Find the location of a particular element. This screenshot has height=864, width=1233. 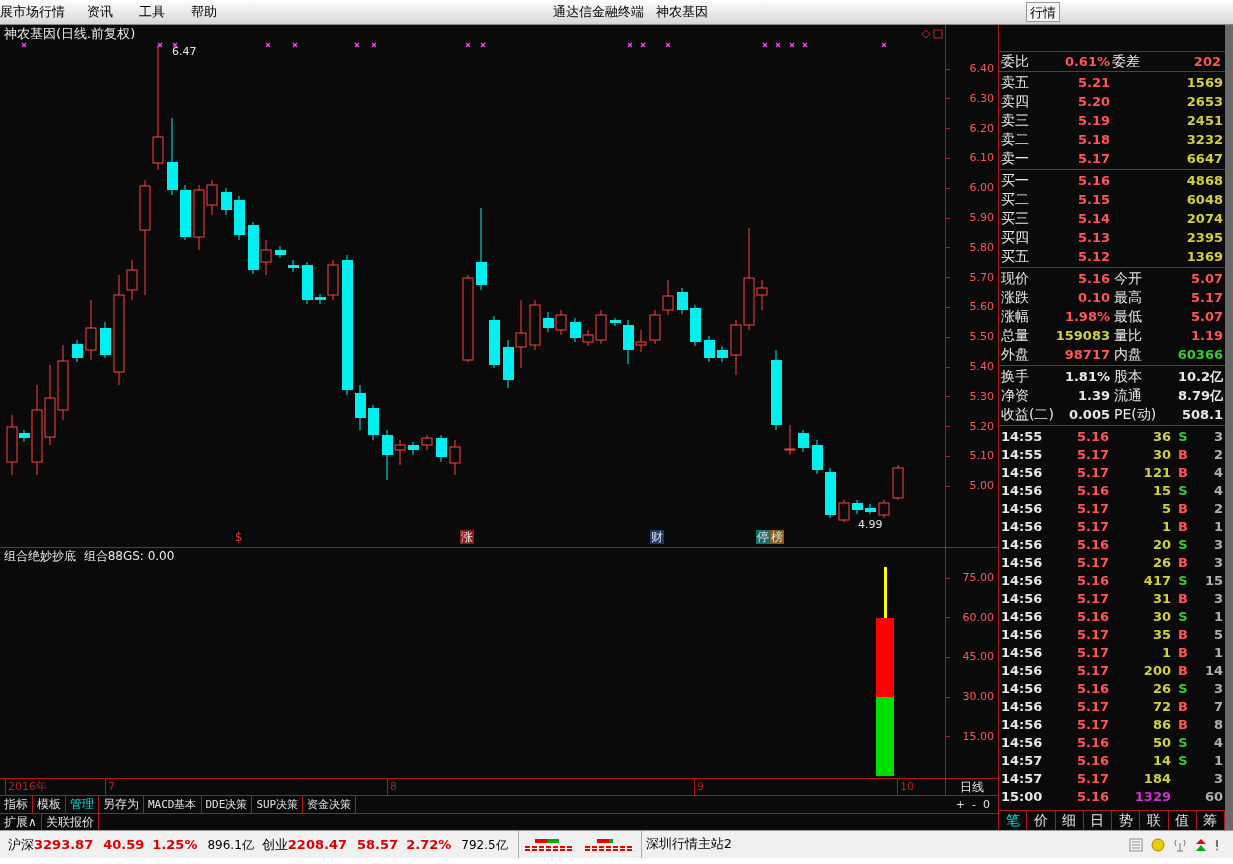

formula-tab: SUP决策 is located at coordinates (278, 804).